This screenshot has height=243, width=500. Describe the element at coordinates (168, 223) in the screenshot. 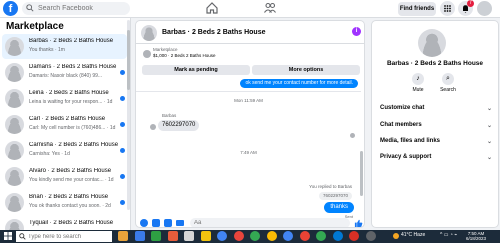

I see `sticker-icon` at that location.